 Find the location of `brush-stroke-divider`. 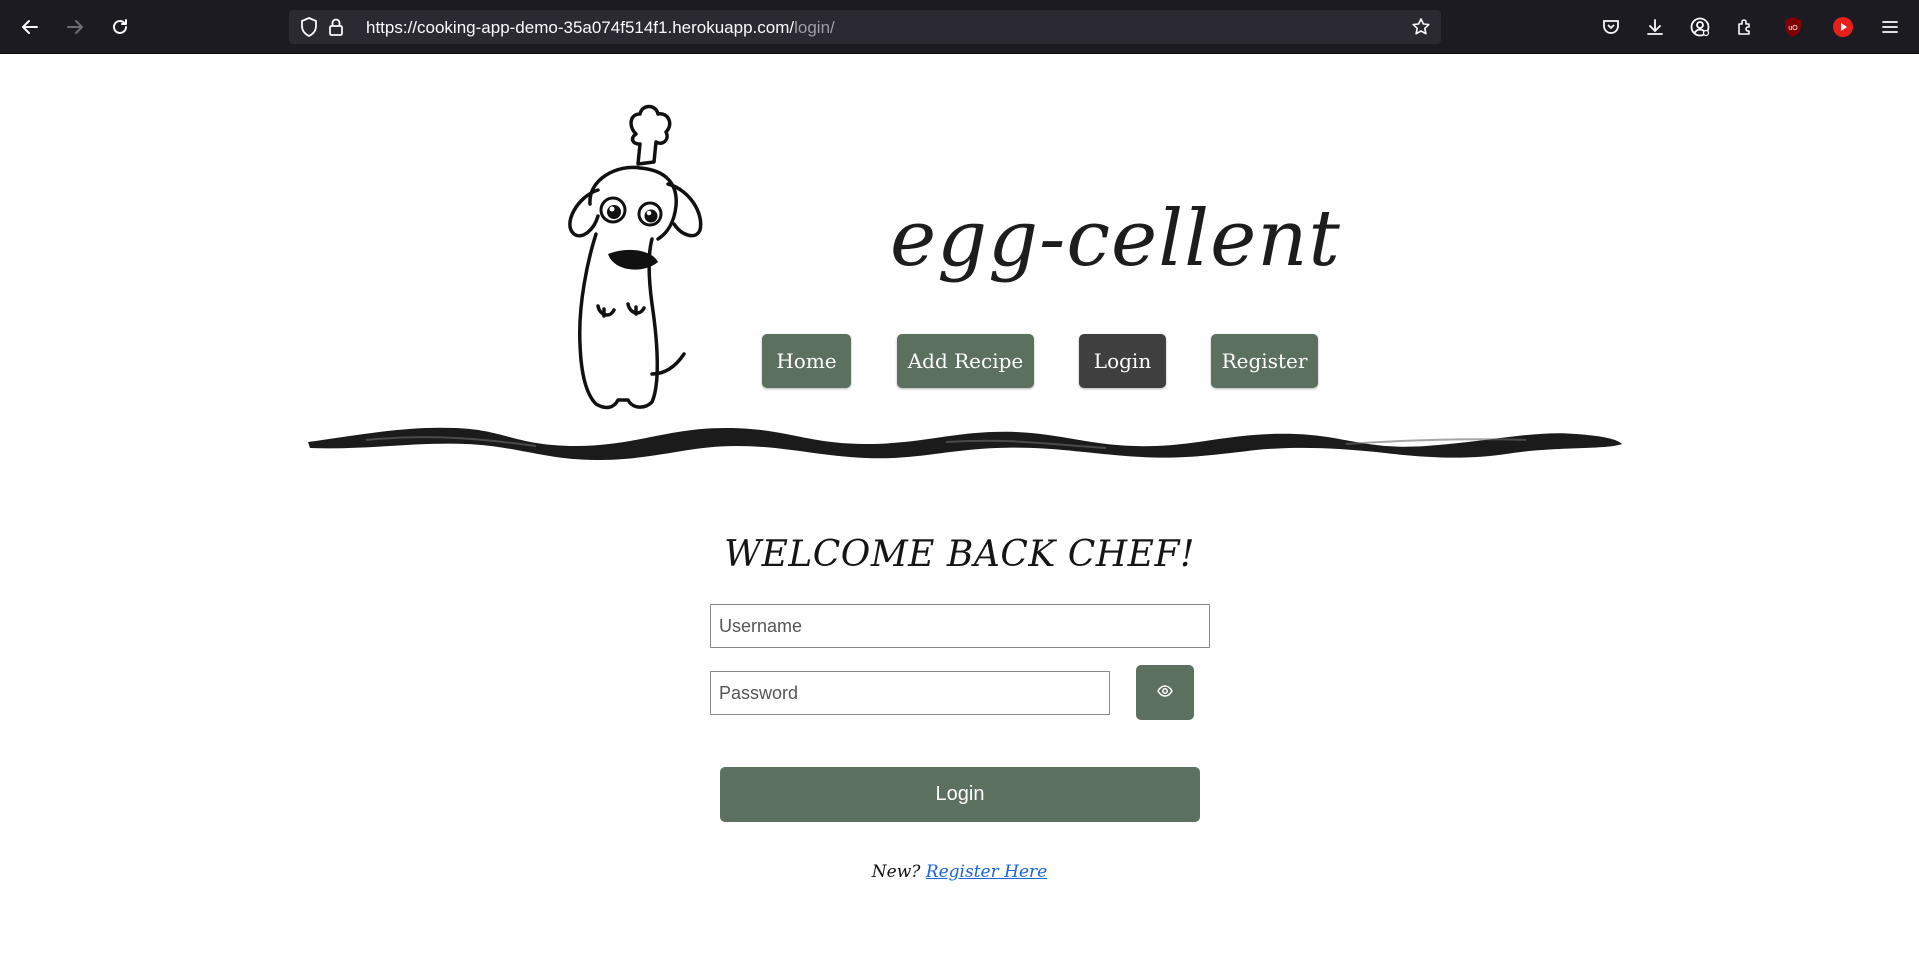

brush-stroke-divider is located at coordinates (965, 443).